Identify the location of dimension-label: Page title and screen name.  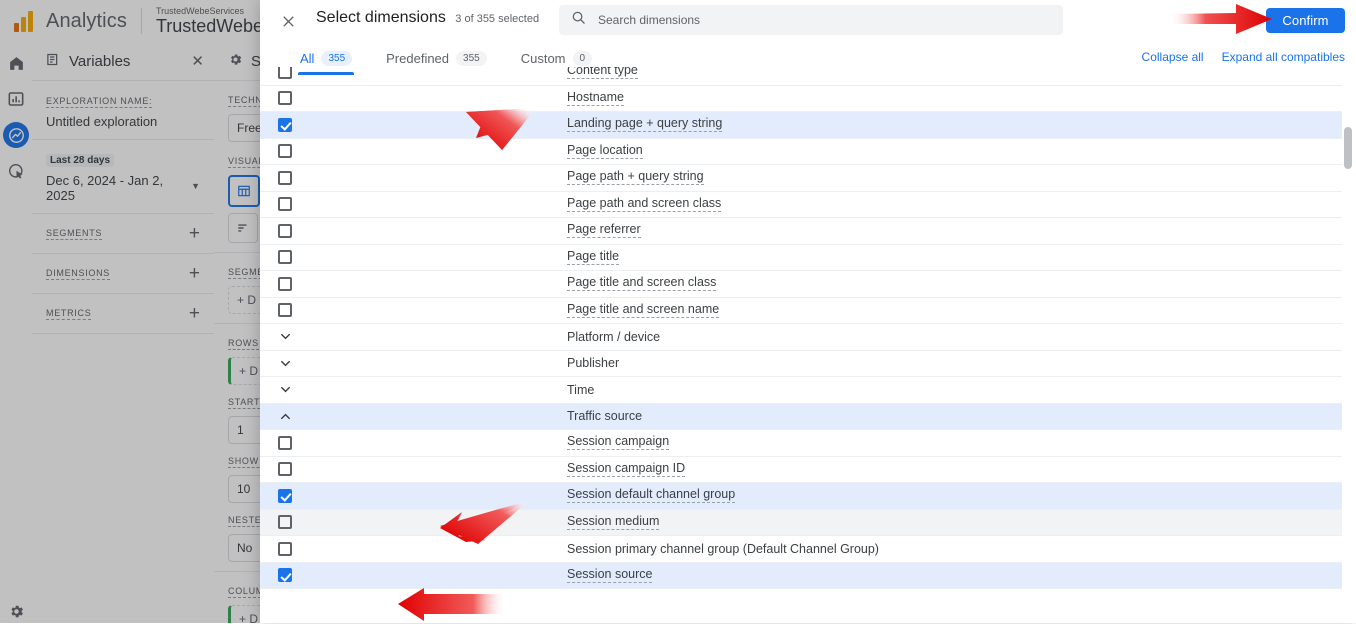
(643, 309).